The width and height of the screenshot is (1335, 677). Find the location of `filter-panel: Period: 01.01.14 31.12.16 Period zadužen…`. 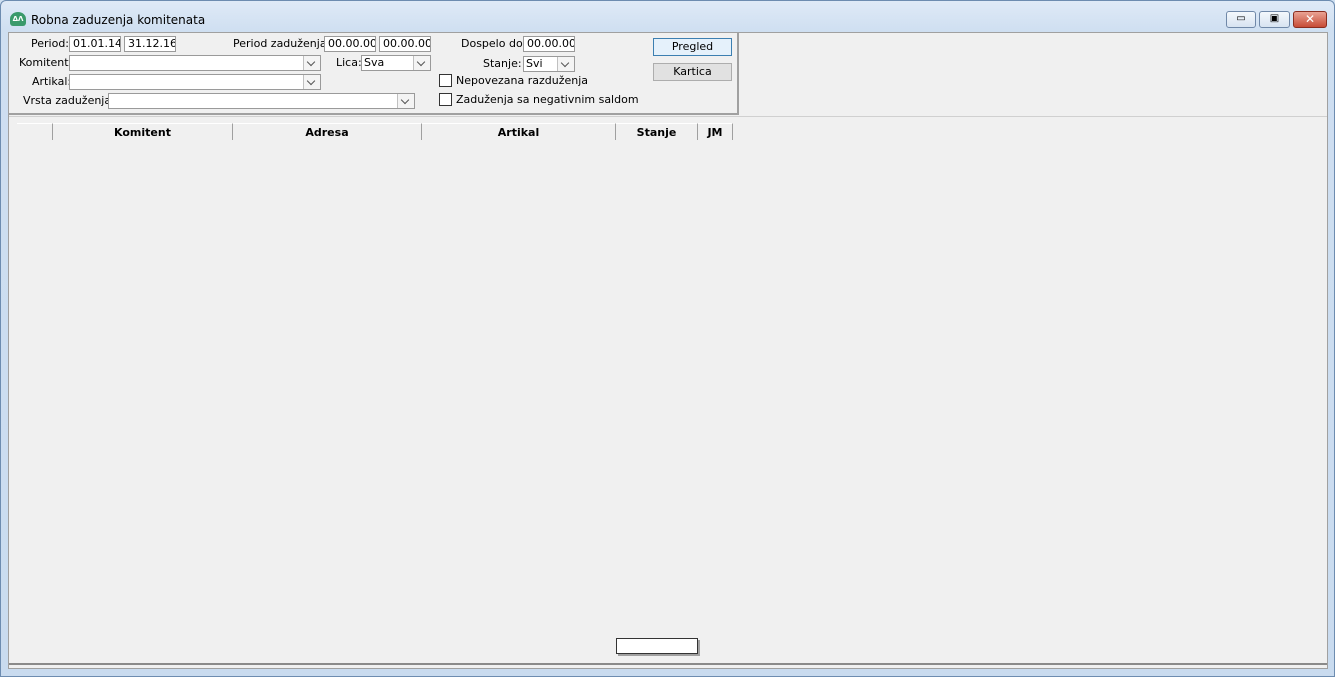

filter-panel: Period: 01.01.14 31.12.16 Period zadužen… is located at coordinates (374, 74).